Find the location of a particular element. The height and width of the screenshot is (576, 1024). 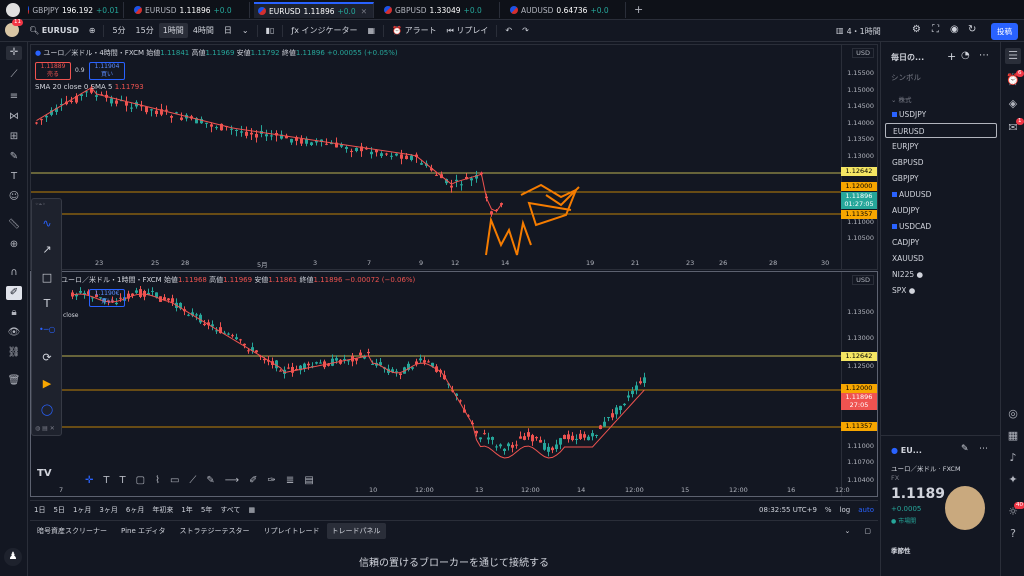

range-1m: 1ヶ月 is located at coordinates (82, 510).